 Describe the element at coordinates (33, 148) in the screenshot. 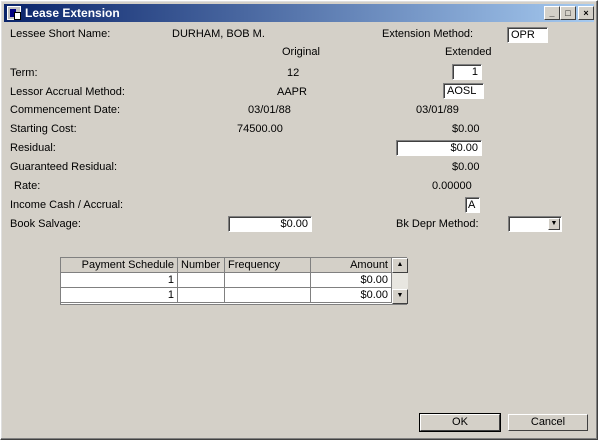

I see `residual-label: Residual:` at that location.